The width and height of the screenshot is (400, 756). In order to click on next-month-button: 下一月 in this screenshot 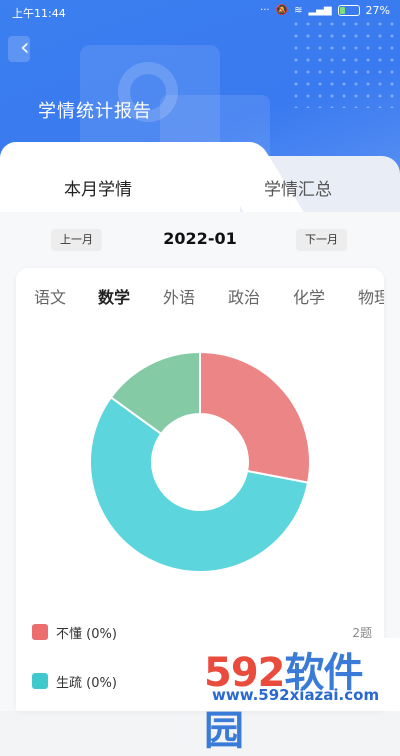, I will do `click(321, 240)`.